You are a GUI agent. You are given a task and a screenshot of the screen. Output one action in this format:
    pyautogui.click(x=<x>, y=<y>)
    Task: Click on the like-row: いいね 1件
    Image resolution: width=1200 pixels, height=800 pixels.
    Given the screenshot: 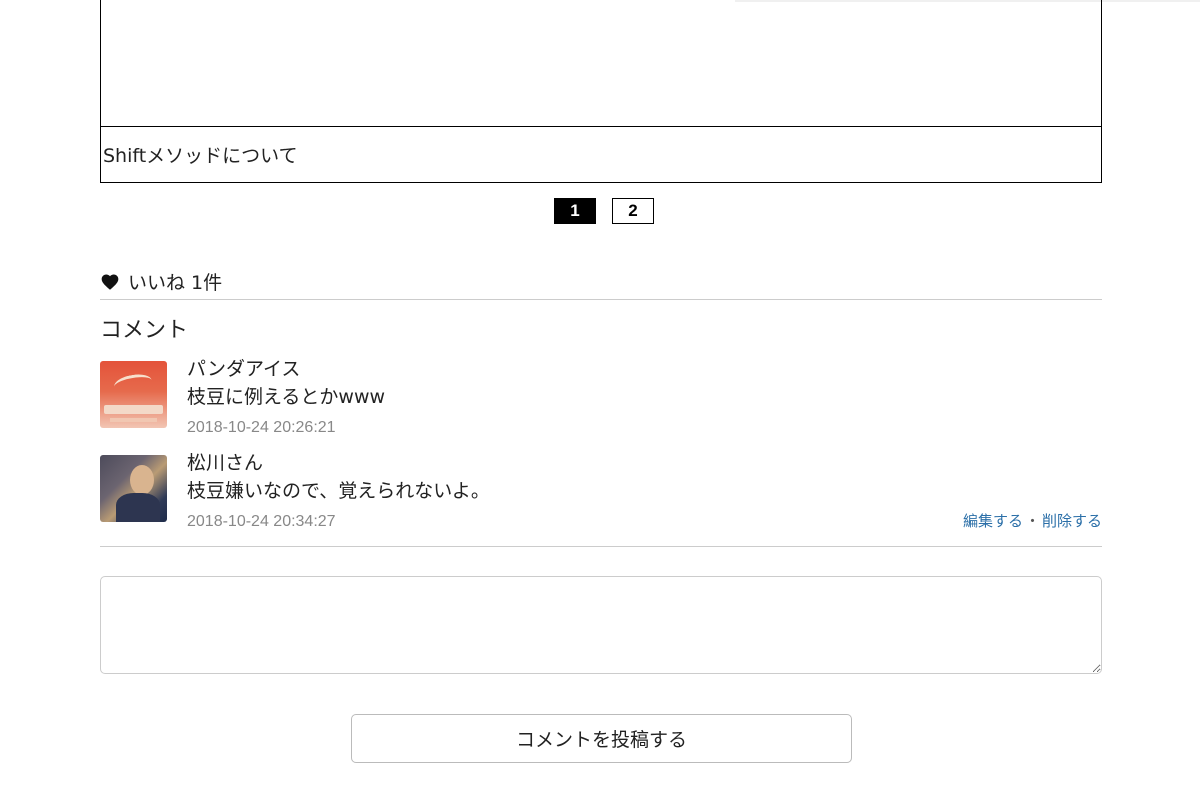 What is the action you would take?
    pyautogui.click(x=161, y=281)
    